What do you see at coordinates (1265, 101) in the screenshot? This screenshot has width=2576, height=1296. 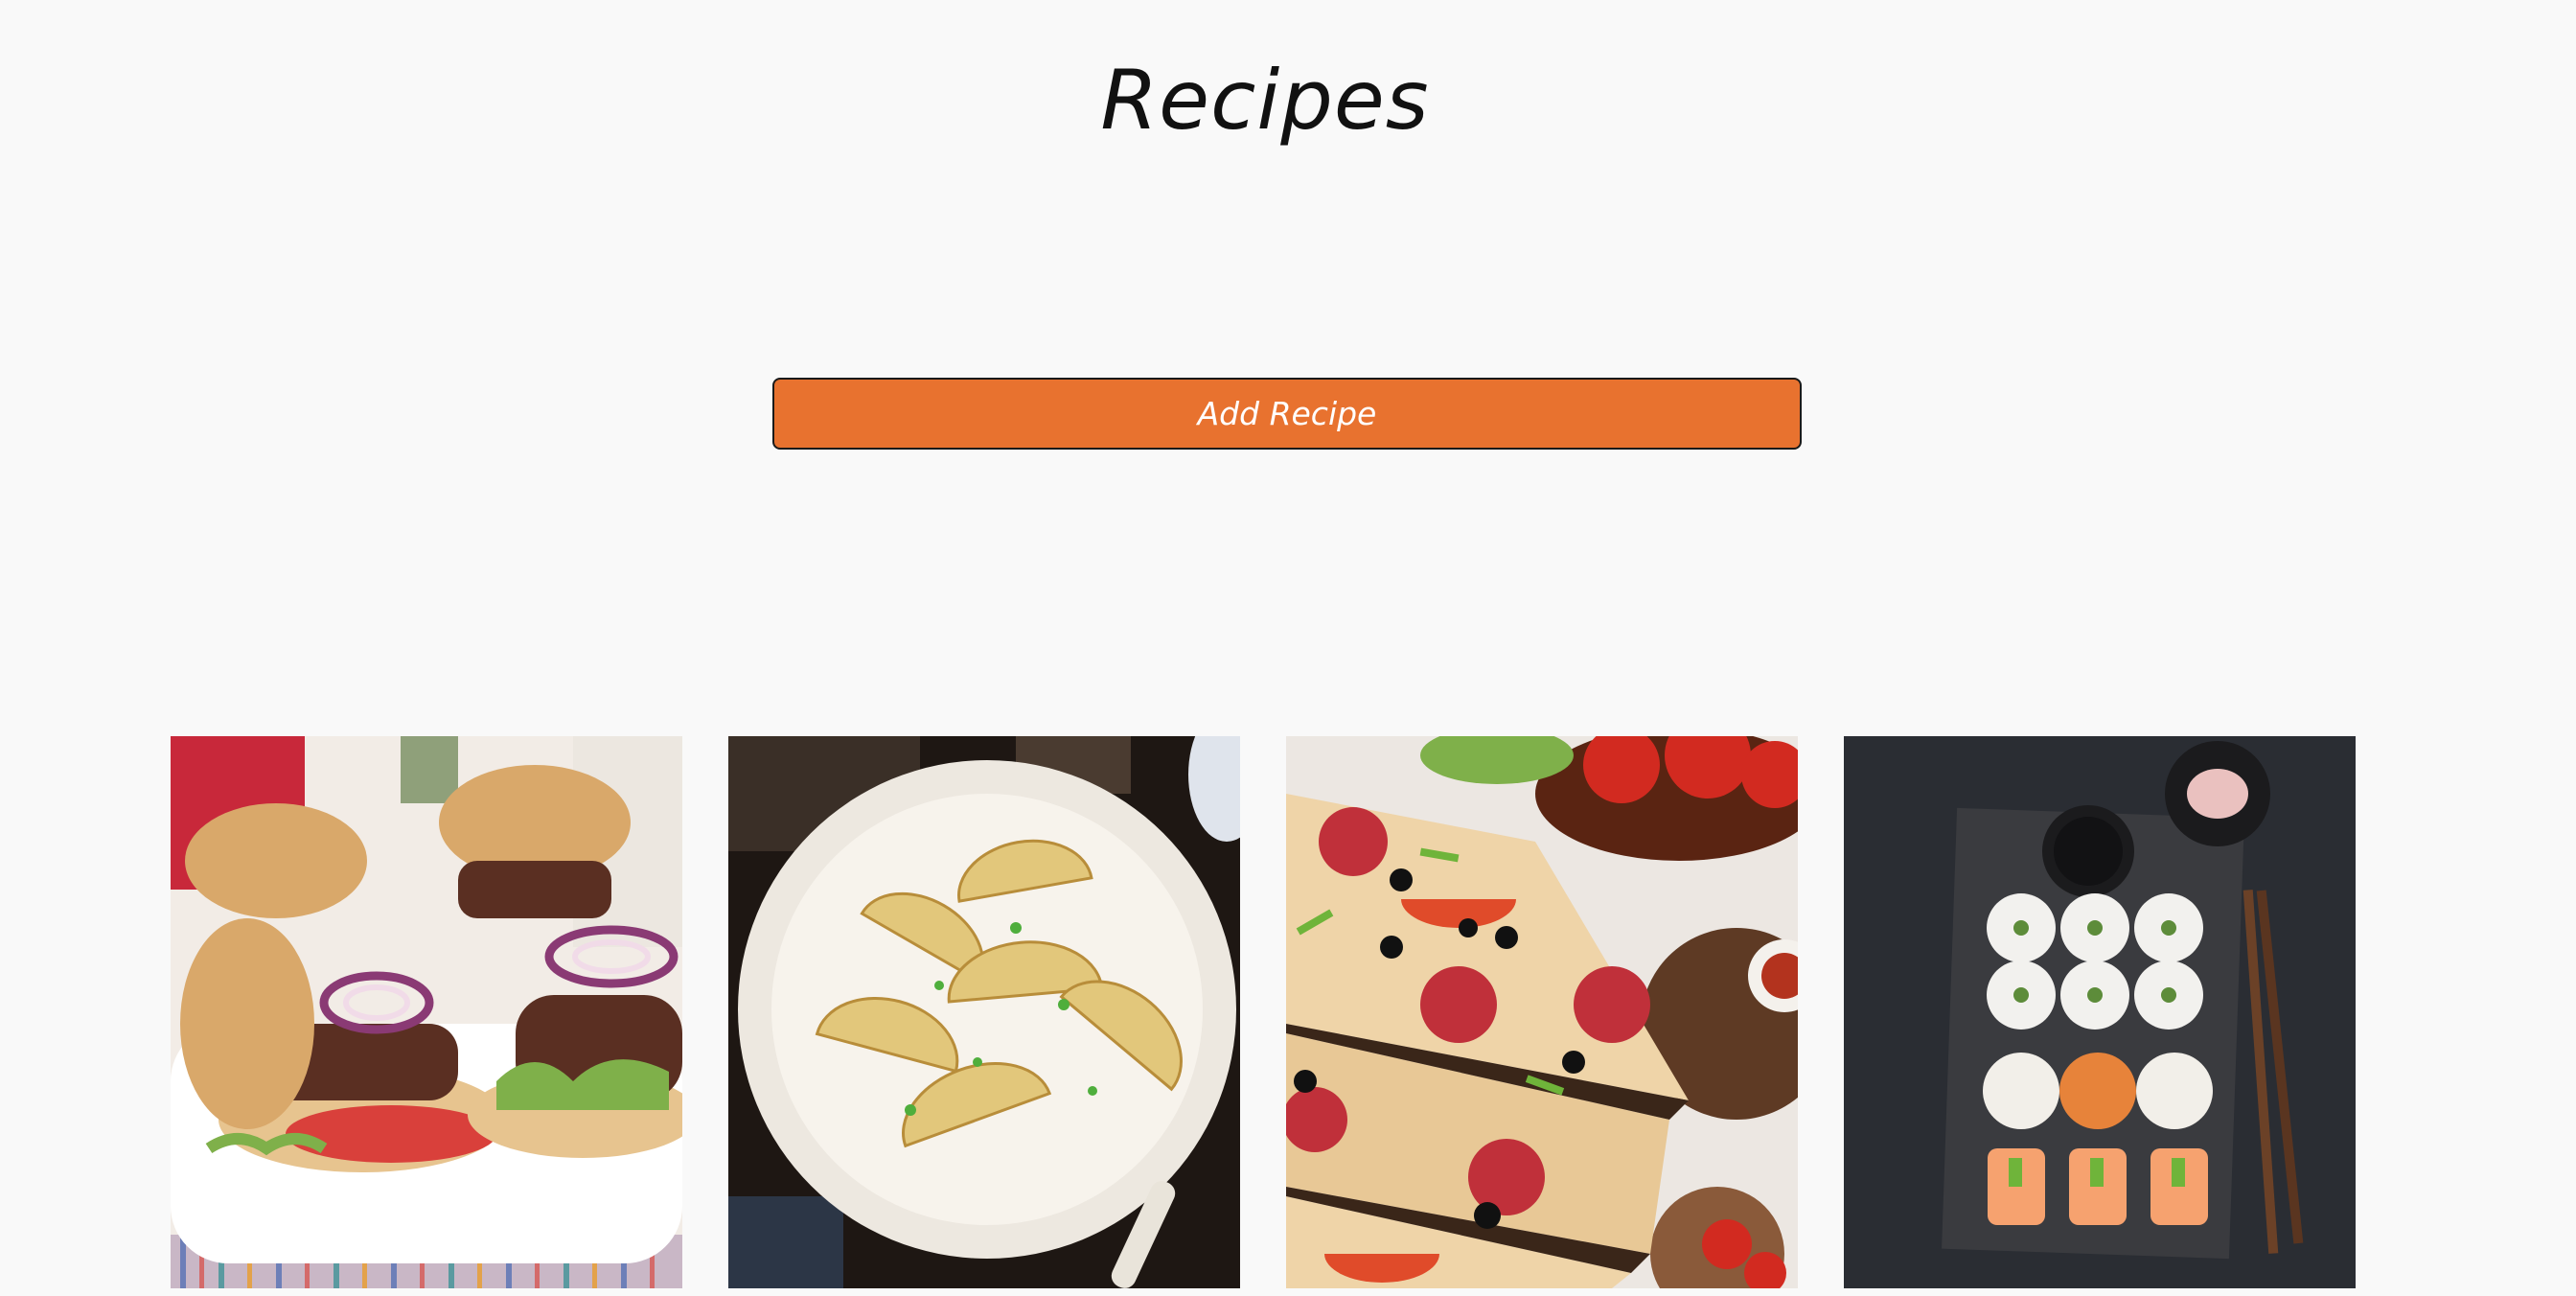 I see `page-title: Recipes` at bounding box center [1265, 101].